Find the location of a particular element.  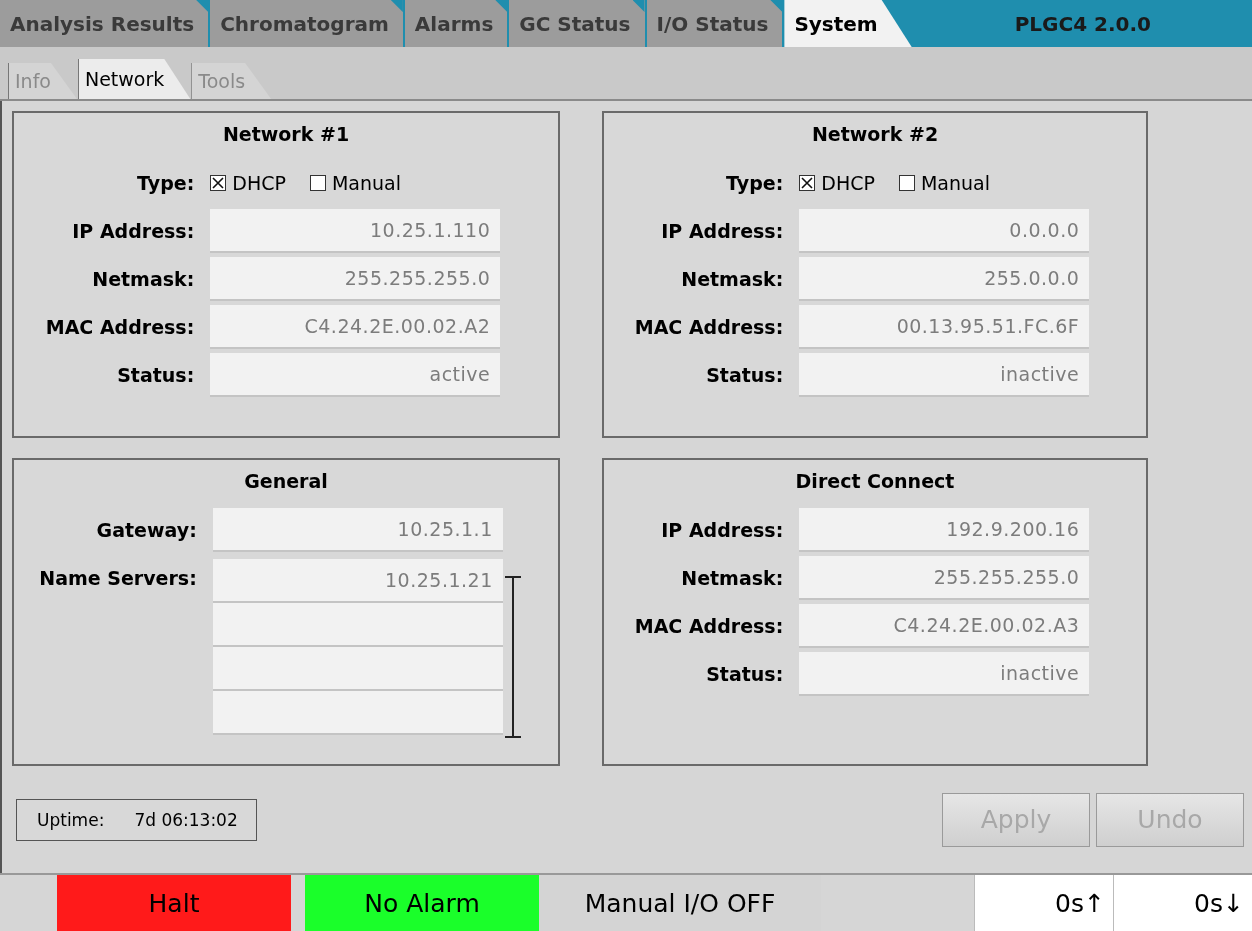

main-tab: GC Status is located at coordinates (577, 23).